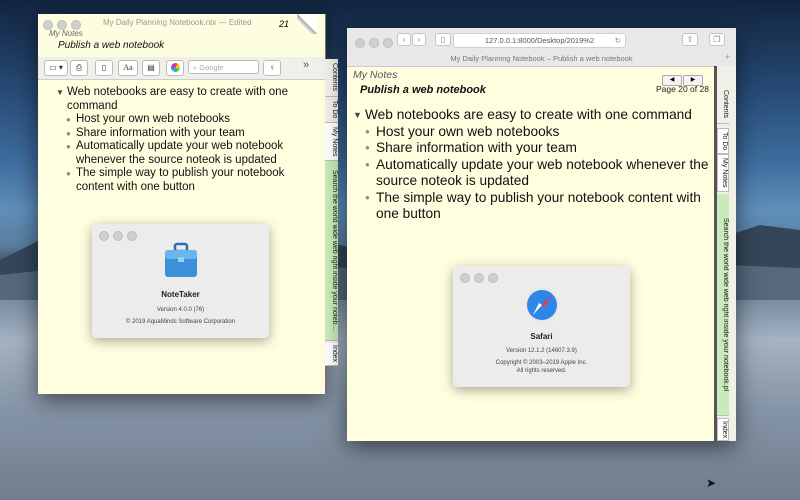  I want to click on printer-icon: ⎙, so click(79, 67).